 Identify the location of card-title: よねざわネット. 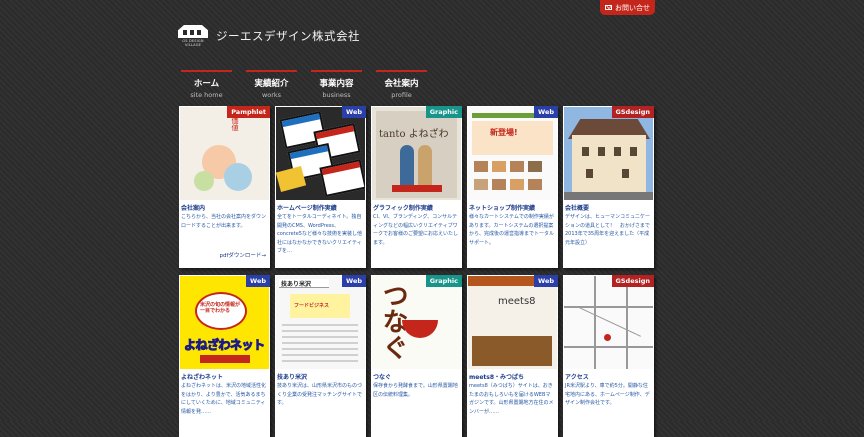
(202, 376).